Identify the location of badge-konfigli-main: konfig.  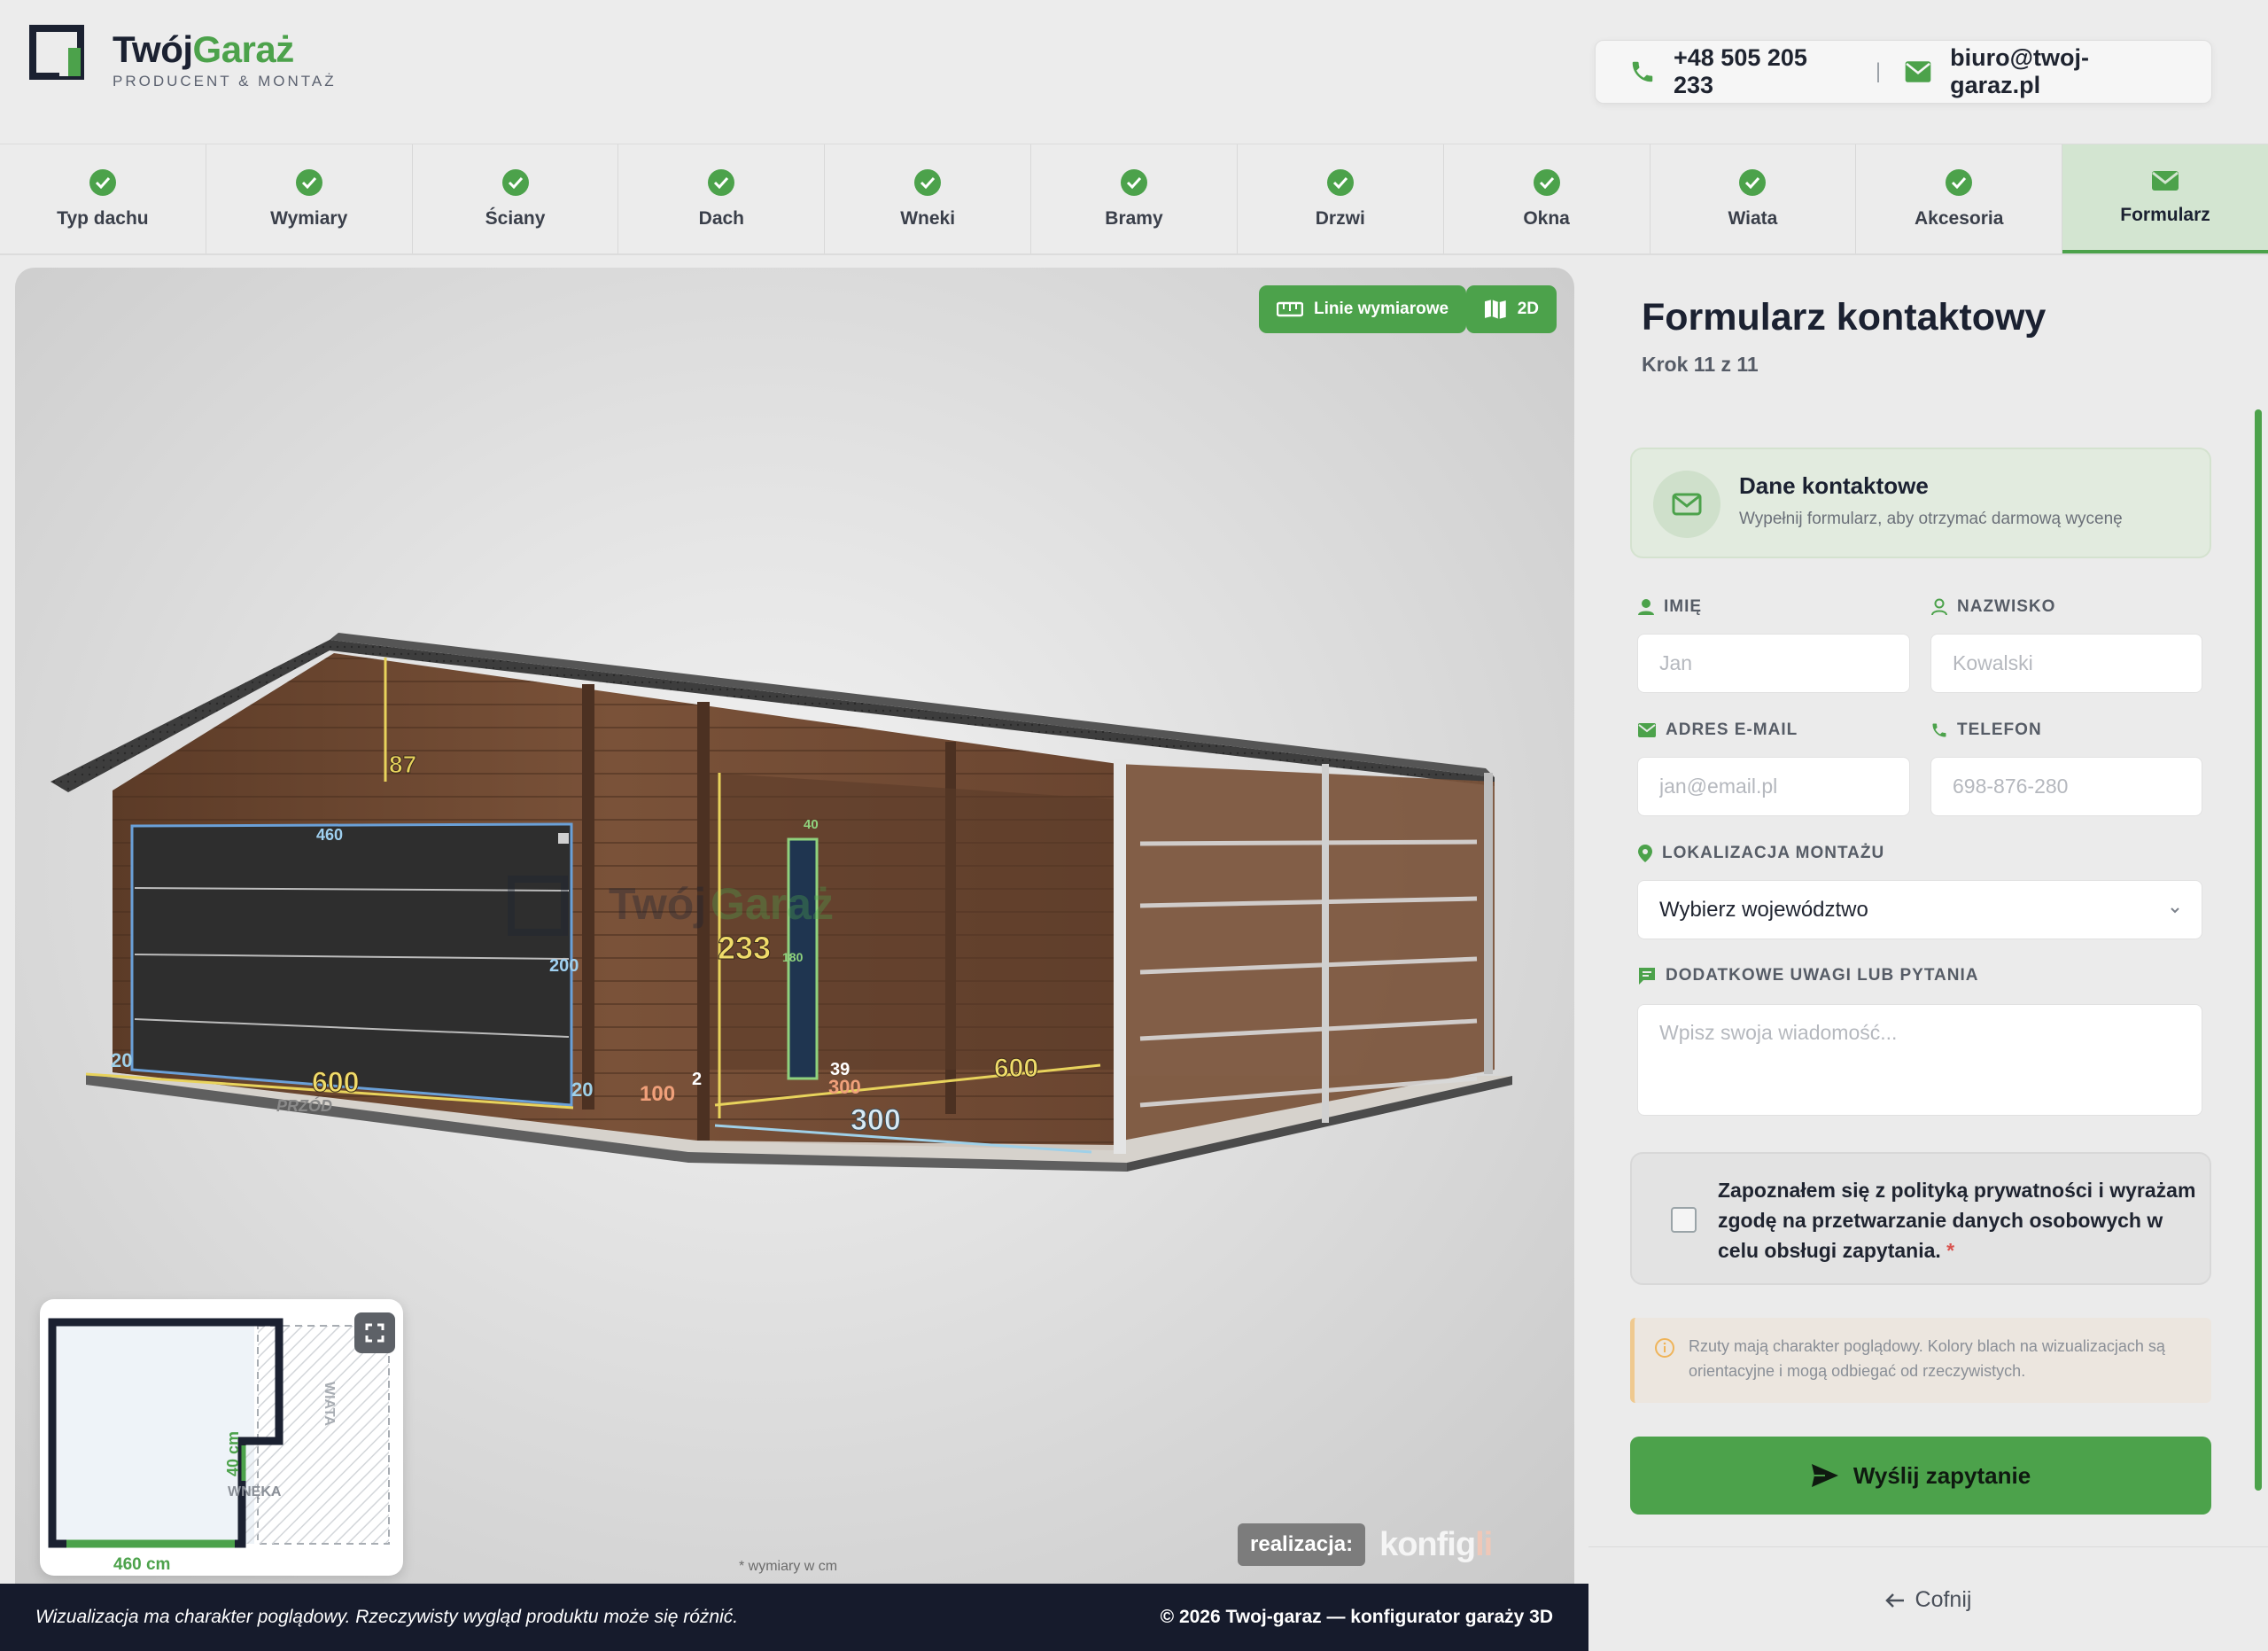
(1427, 1544).